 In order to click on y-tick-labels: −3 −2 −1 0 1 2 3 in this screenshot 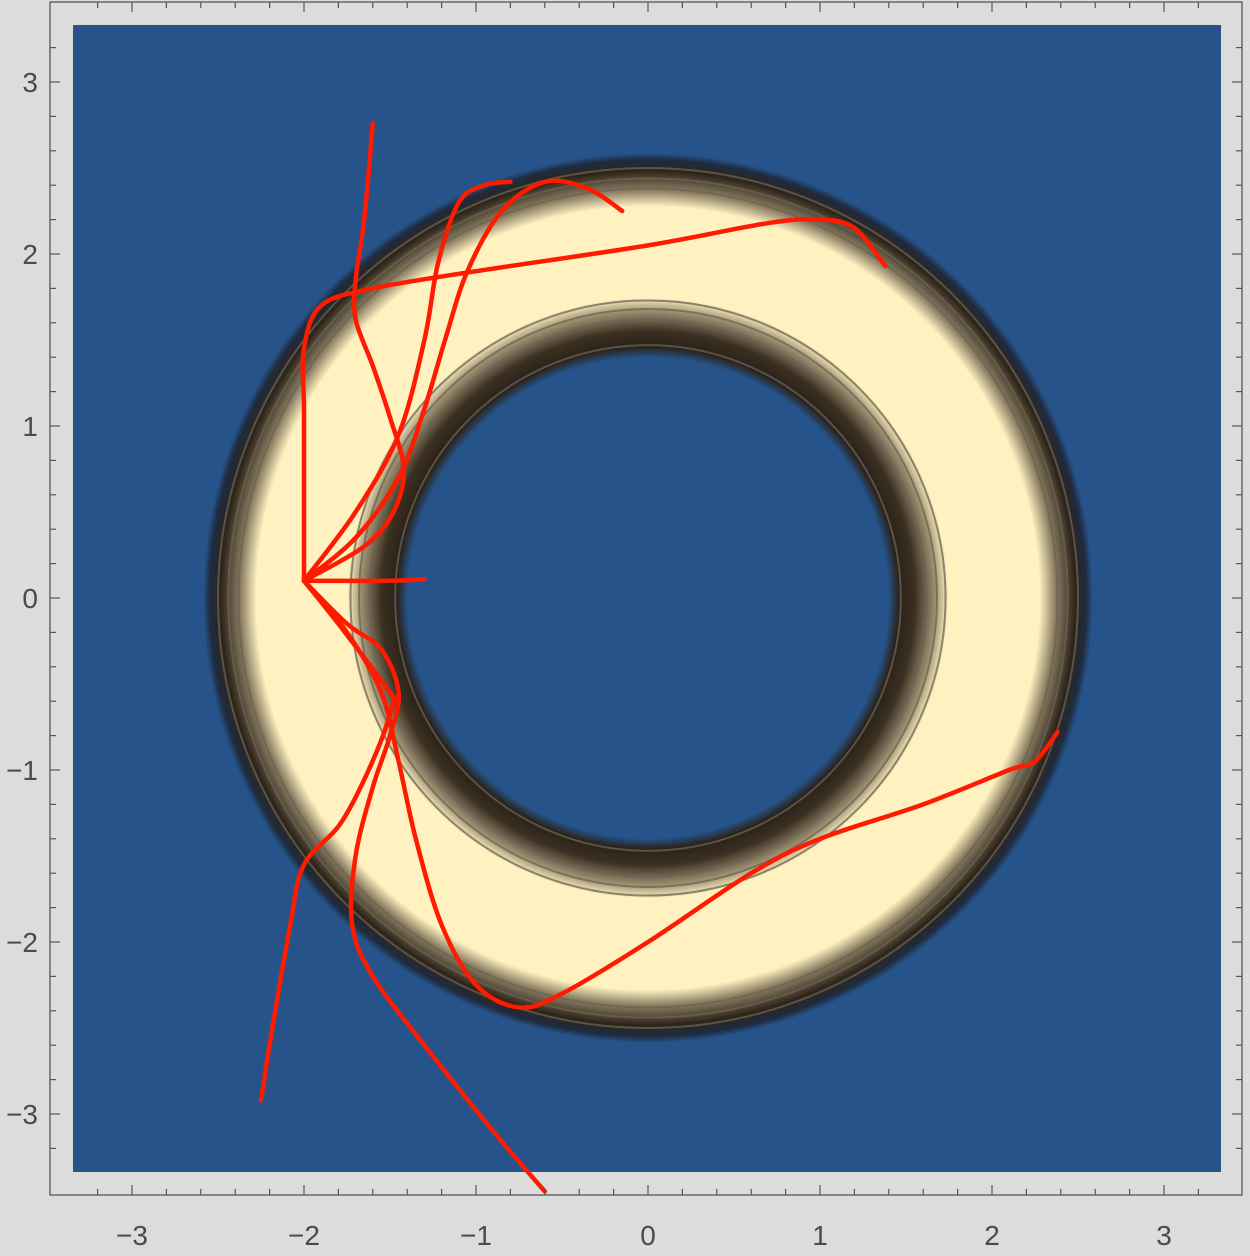, I will do `click(22, 598)`.